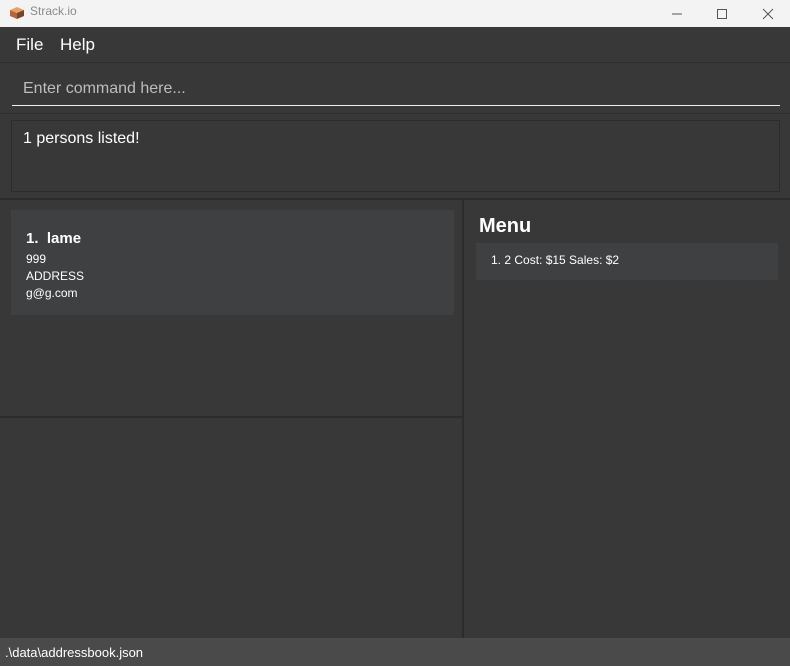 The width and height of the screenshot is (790, 666). I want to click on minimize-button, so click(677, 13).